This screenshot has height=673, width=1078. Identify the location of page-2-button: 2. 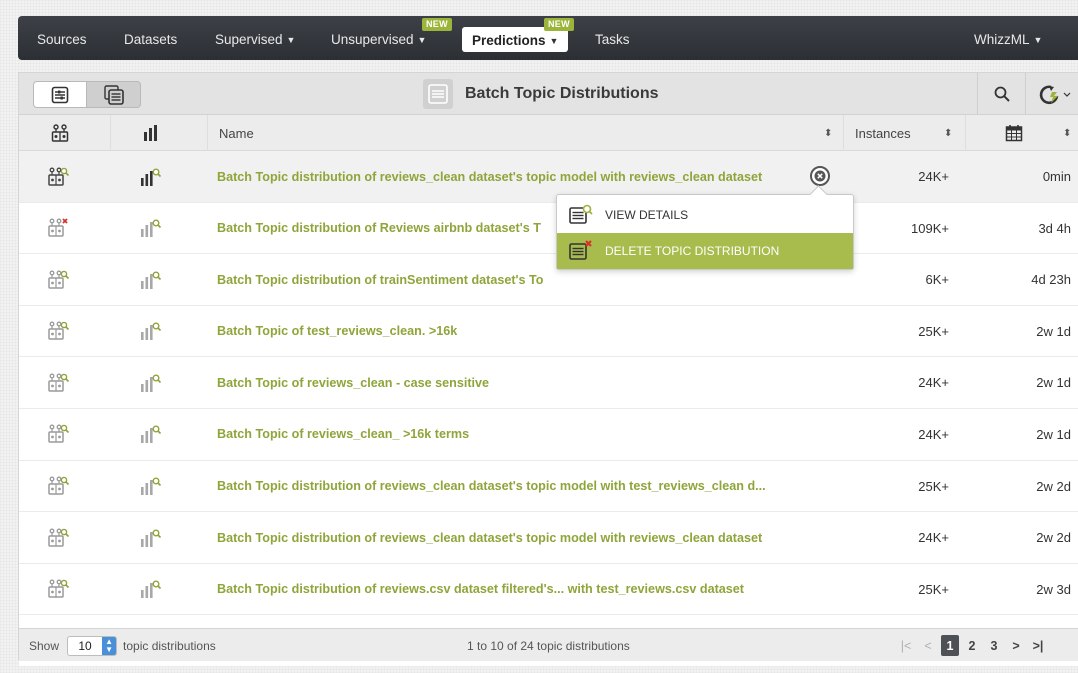
(972, 645).